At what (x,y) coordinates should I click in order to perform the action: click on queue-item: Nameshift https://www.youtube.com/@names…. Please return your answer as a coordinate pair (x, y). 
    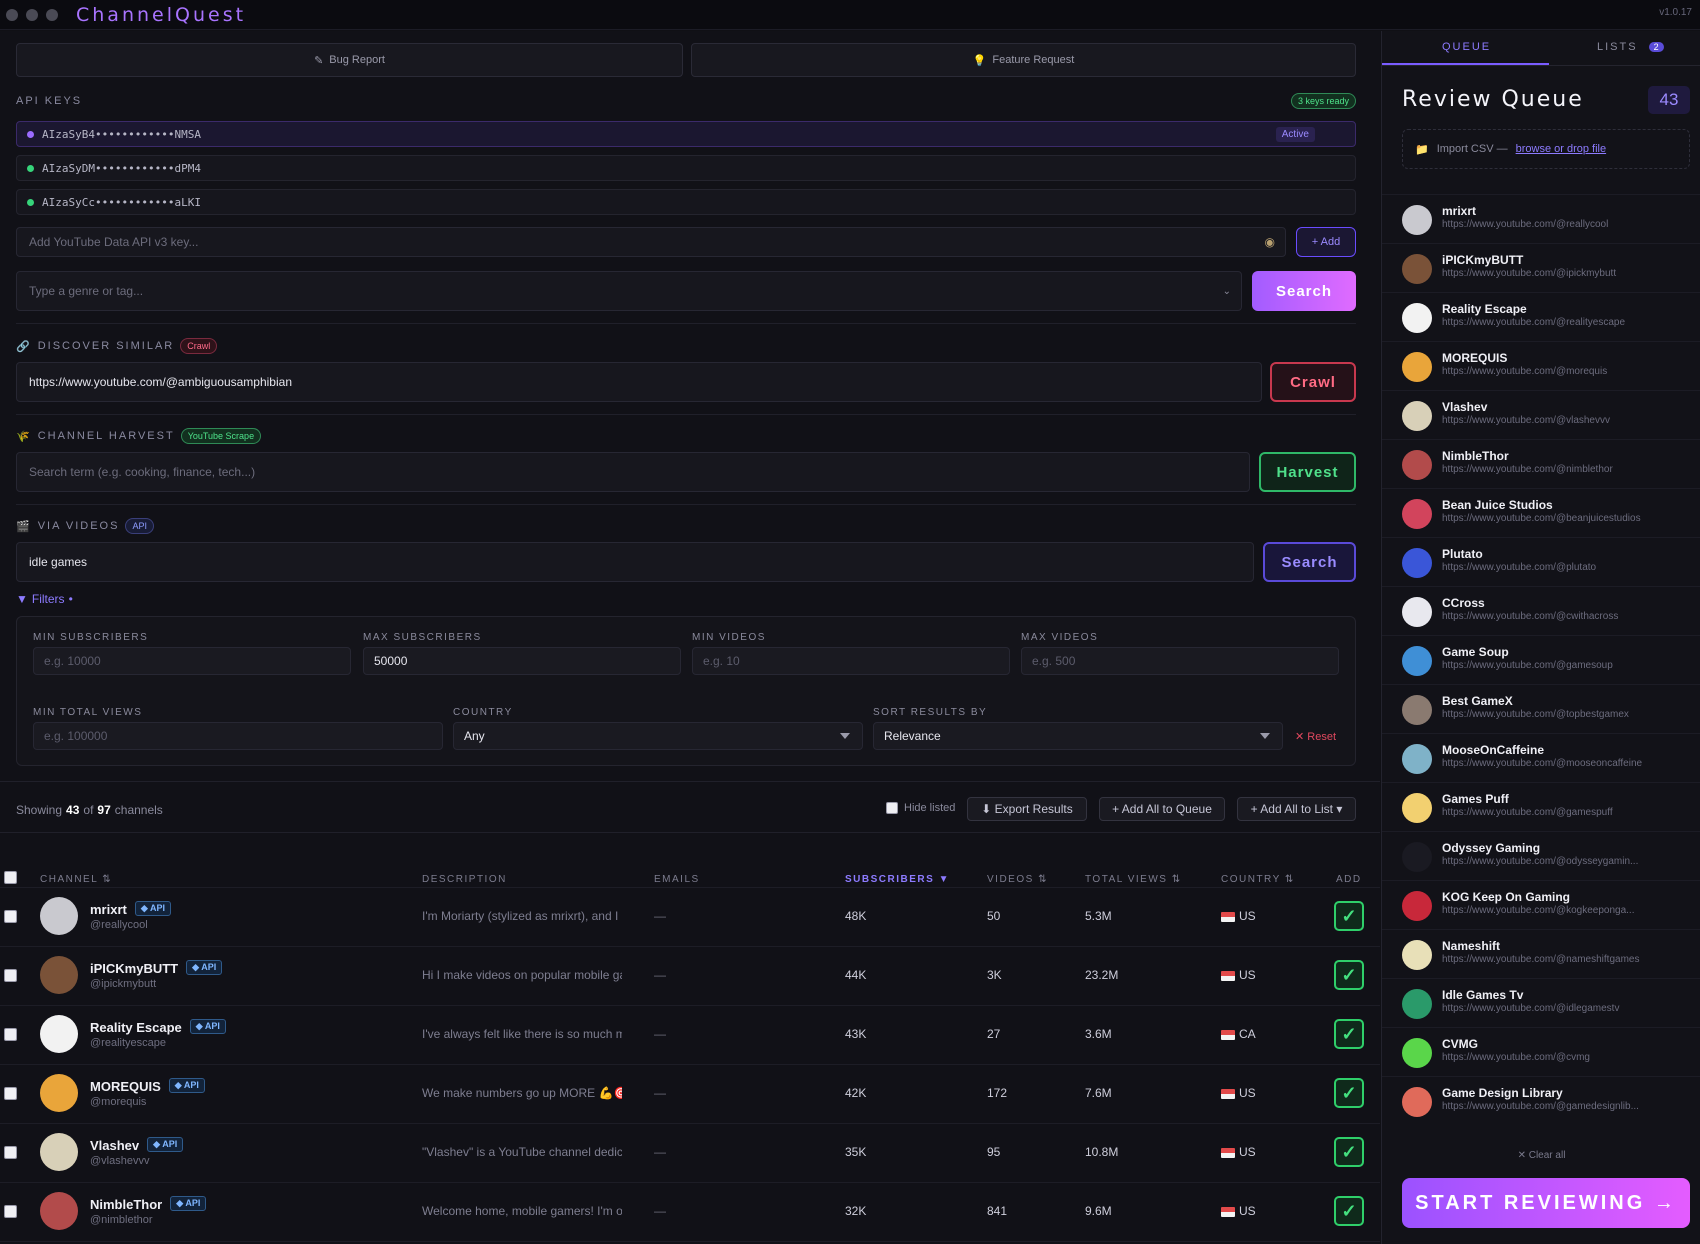
    Looking at the image, I should click on (1541, 953).